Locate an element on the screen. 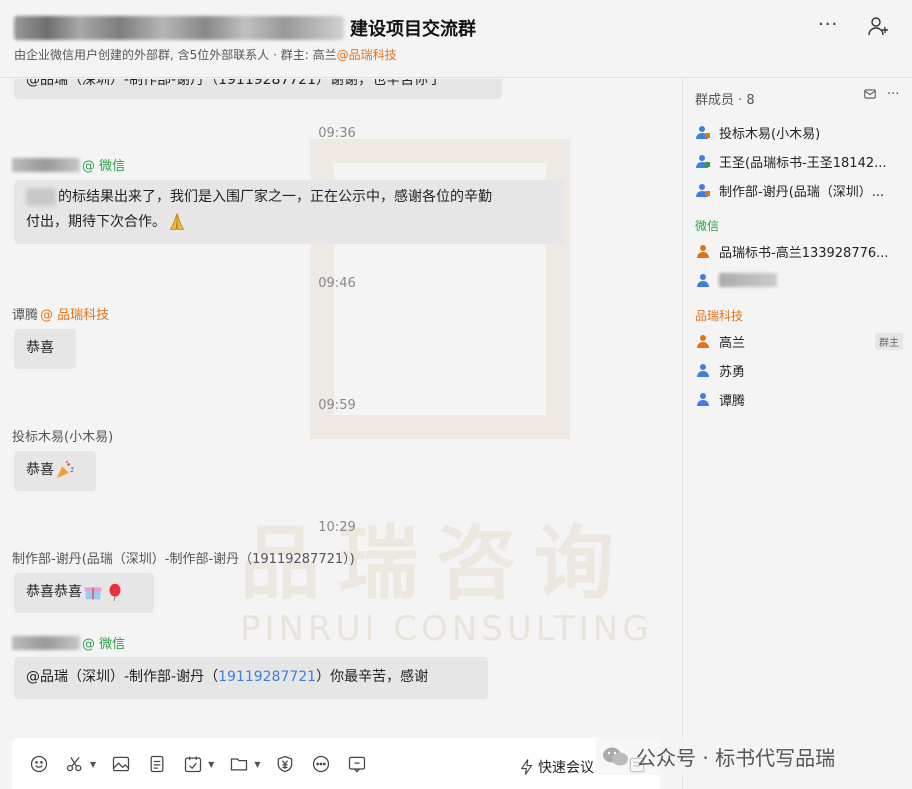 The width and height of the screenshot is (912, 789). member-item: 投标木易(小木易) is located at coordinates (801, 132).